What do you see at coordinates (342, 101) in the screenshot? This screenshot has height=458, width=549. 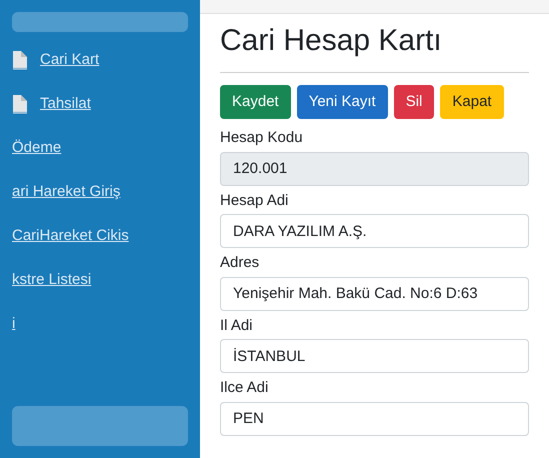 I see `action-button: Yeni Kayıt` at bounding box center [342, 101].